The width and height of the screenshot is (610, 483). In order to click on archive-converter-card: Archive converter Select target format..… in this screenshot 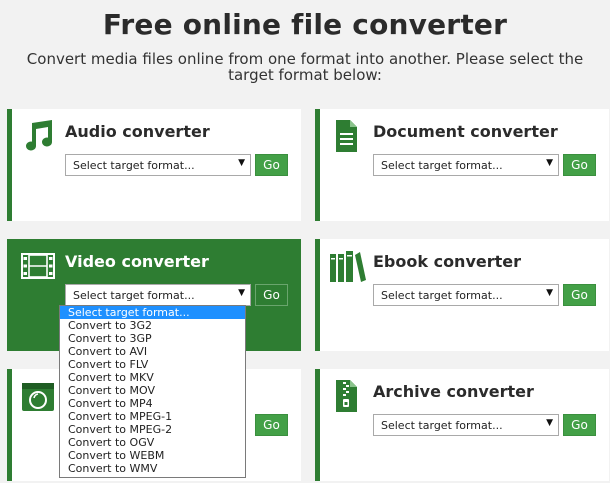, I will do `click(462, 425)`.